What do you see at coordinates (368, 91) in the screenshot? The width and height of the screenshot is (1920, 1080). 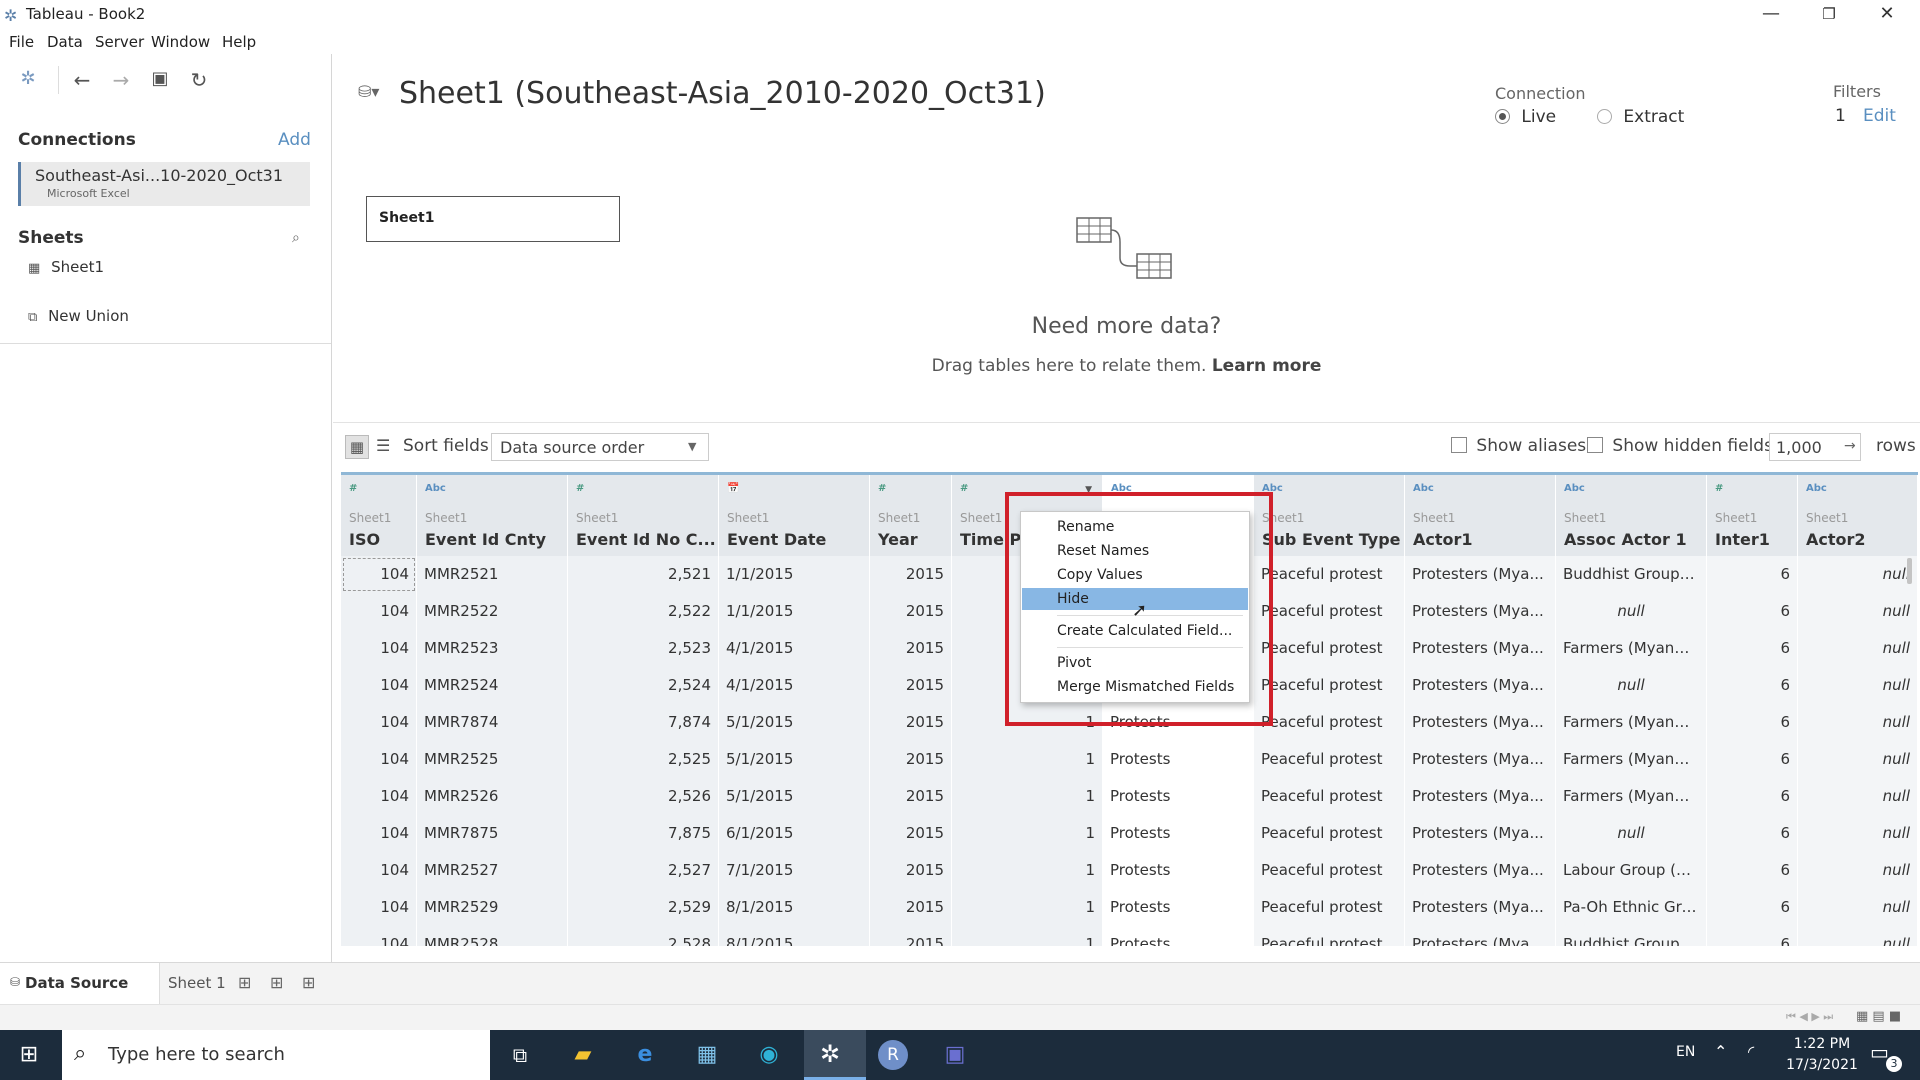 I see `datasource-icon: ⛁▾` at bounding box center [368, 91].